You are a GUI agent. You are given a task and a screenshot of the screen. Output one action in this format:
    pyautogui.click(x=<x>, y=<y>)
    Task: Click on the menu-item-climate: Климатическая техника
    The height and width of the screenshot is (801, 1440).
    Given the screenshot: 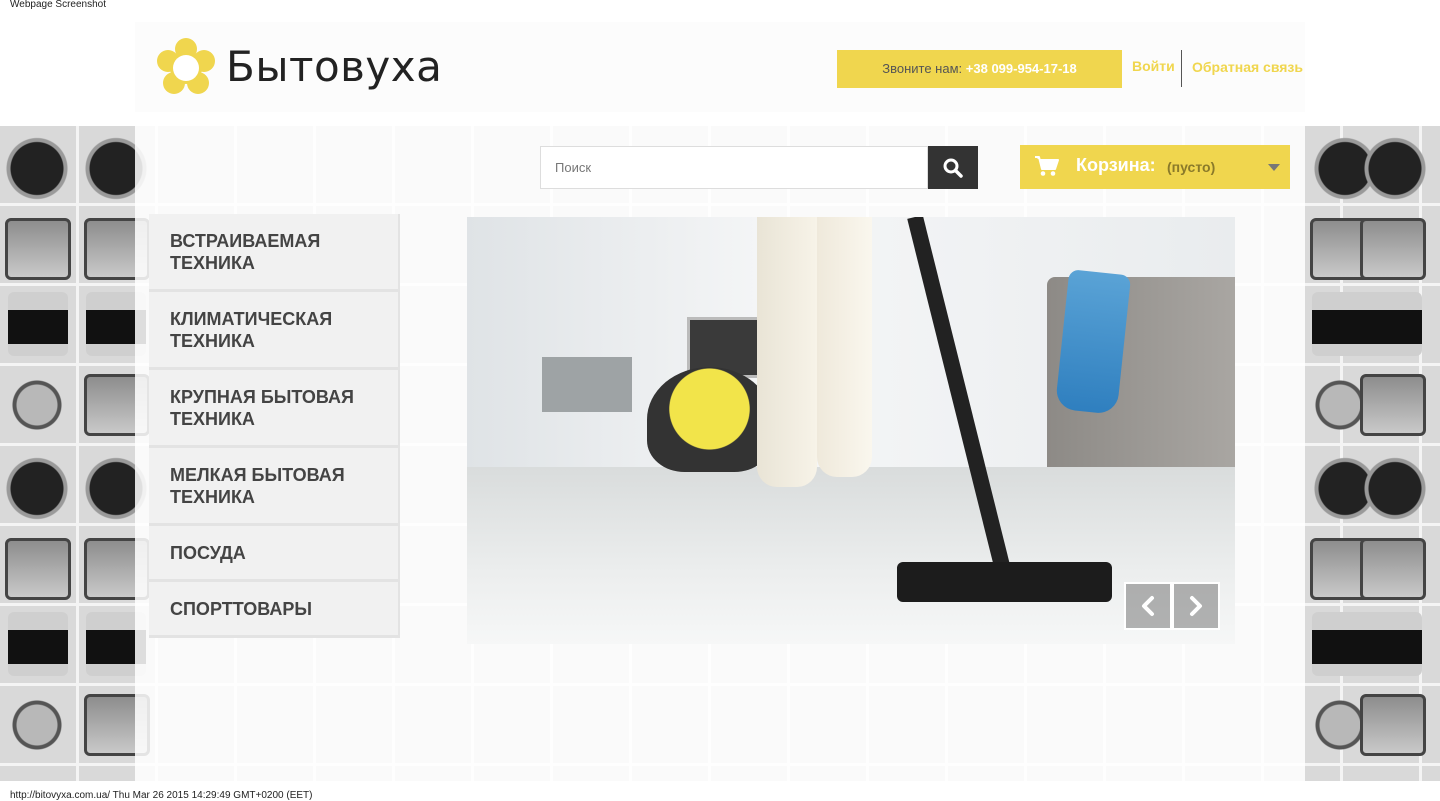 What is the action you would take?
    pyautogui.click(x=274, y=331)
    